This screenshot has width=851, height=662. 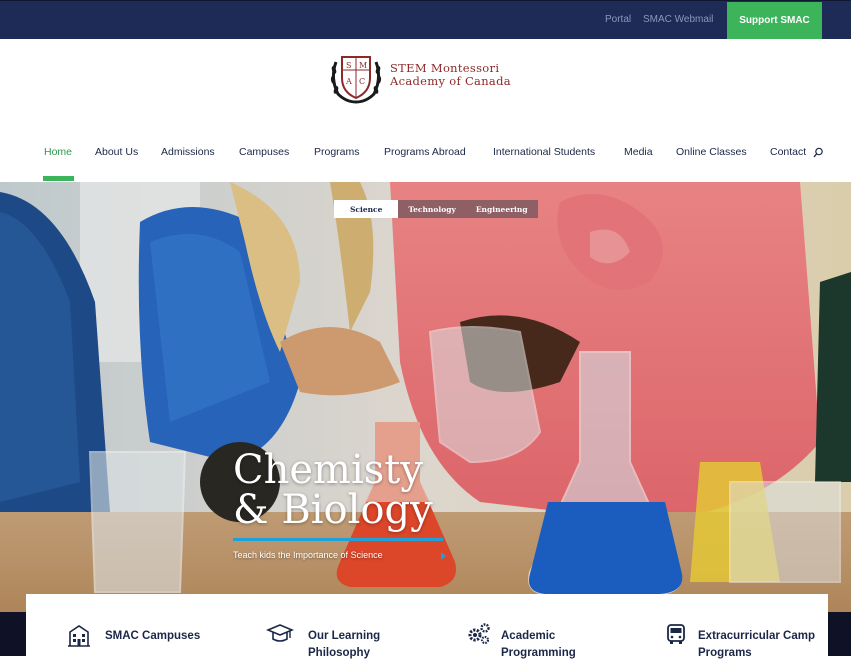 What do you see at coordinates (58, 152) in the screenshot?
I see `nav-home: Home` at bounding box center [58, 152].